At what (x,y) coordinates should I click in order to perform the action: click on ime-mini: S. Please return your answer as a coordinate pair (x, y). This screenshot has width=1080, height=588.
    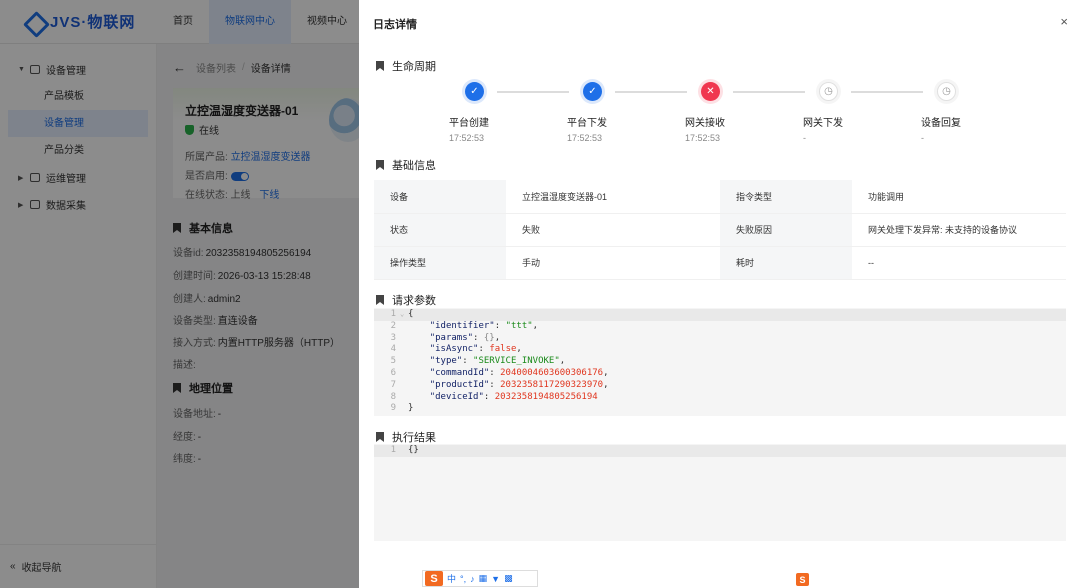
    Looking at the image, I should click on (802, 579).